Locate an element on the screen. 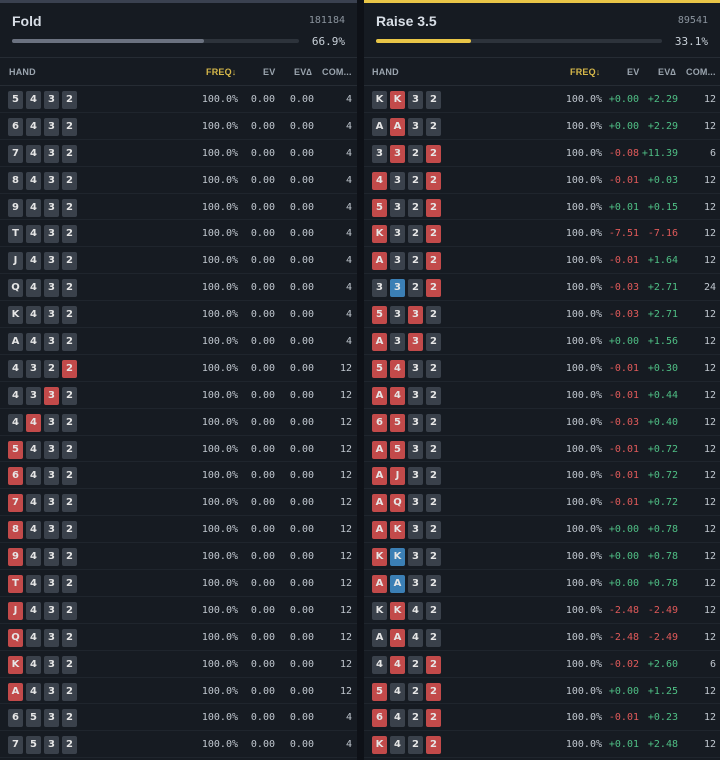 This screenshot has width=720, height=760. hand-row: 8 4 3 2 100.0% 0.00 0.00 12 is located at coordinates (178, 530).